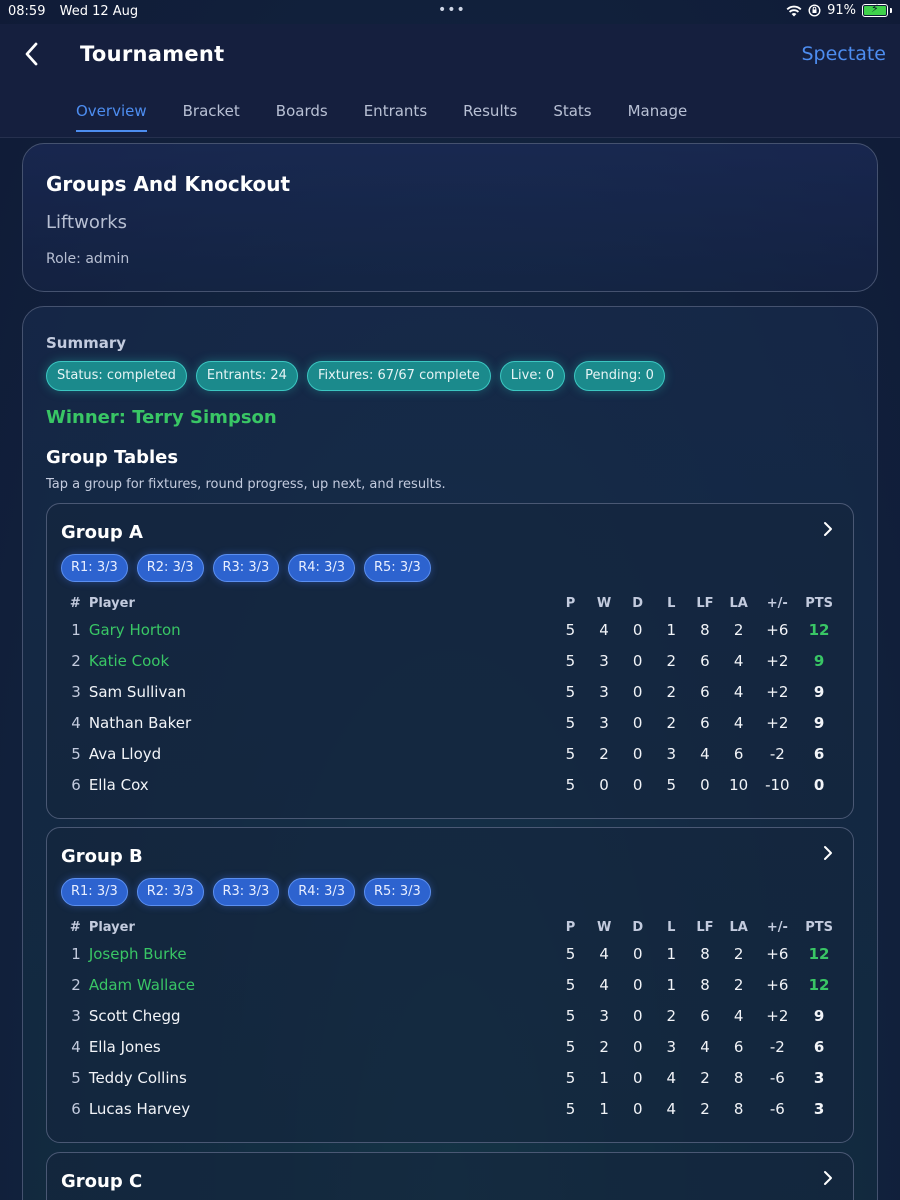  I want to click on winner-label: Winner: Terry Simpson, so click(161, 417).